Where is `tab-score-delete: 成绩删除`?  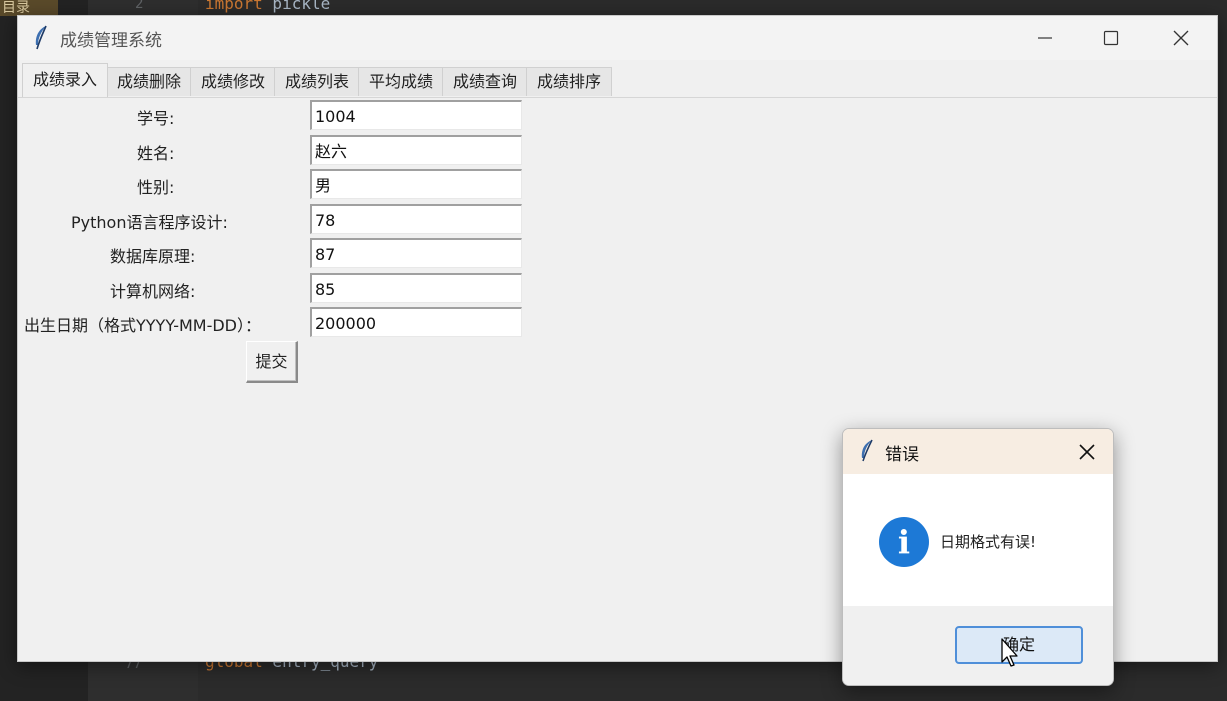 tab-score-delete: 成绩删除 is located at coordinates (149, 81).